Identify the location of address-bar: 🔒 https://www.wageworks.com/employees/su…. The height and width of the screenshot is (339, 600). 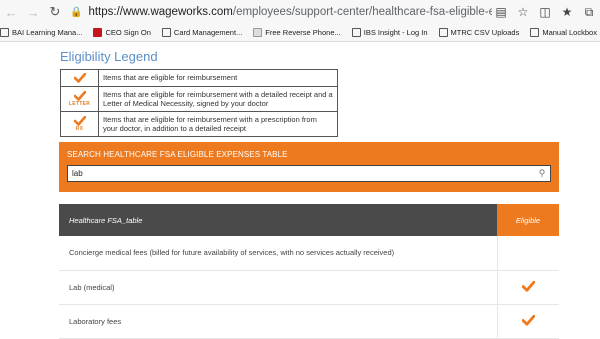
(281, 12).